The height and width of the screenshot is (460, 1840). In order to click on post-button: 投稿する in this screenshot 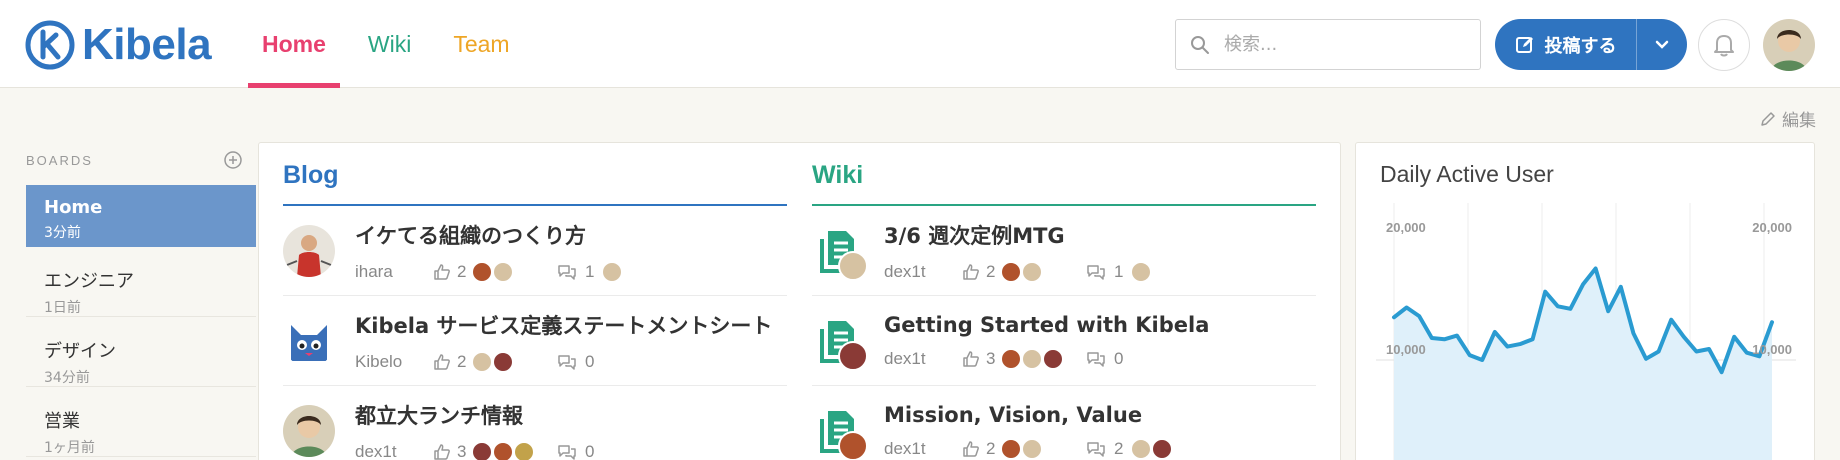, I will do `click(1566, 44)`.